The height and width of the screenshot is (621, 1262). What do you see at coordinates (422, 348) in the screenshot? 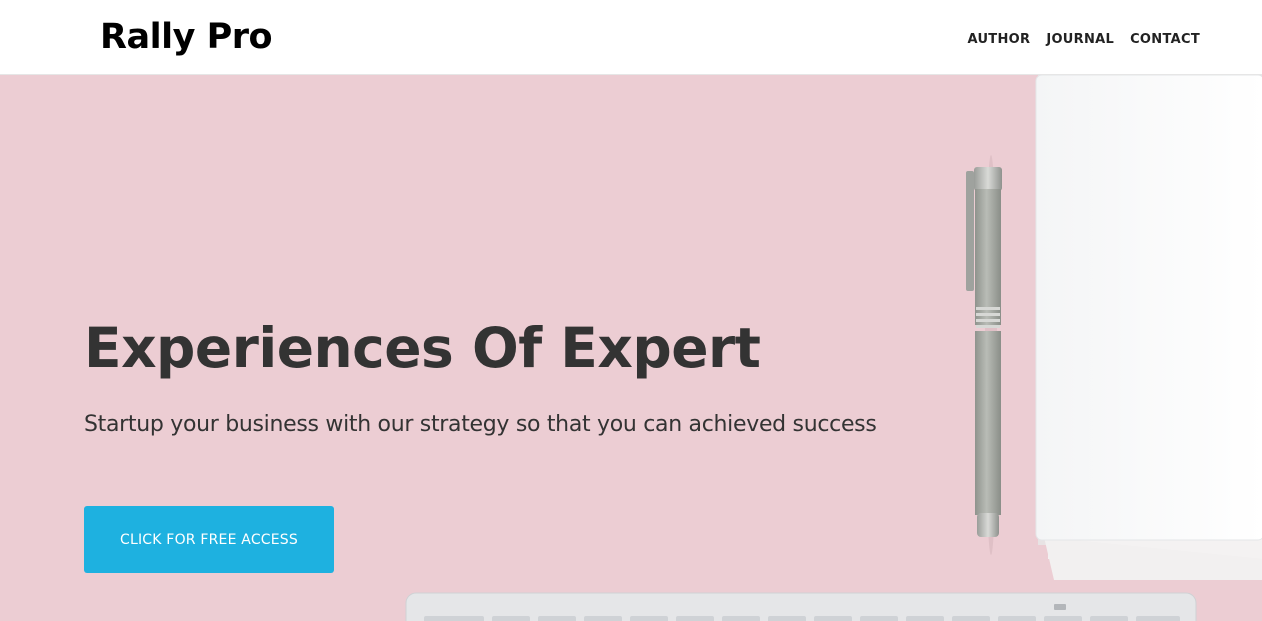
I see `hero-headline: Experiences Of Expert` at bounding box center [422, 348].